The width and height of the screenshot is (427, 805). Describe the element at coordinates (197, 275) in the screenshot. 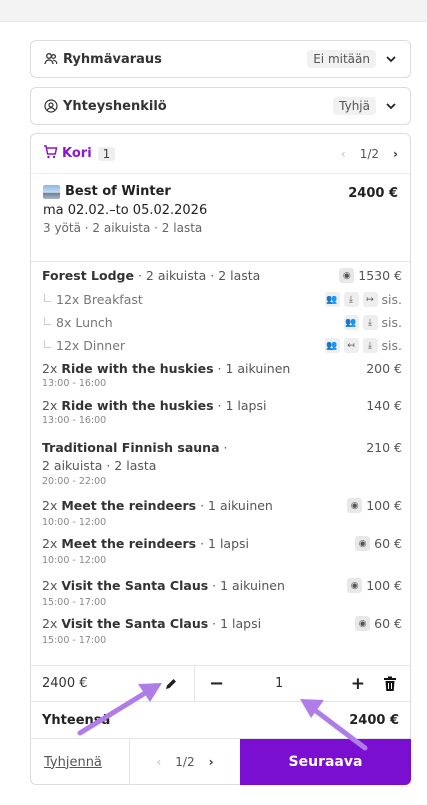

I see `item-detail: · 2 aikuista · 2 lasta` at that location.